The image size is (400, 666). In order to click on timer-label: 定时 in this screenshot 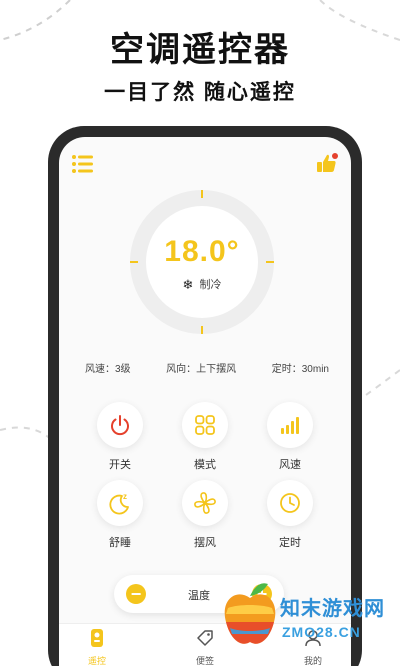, I will do `click(290, 543)`.